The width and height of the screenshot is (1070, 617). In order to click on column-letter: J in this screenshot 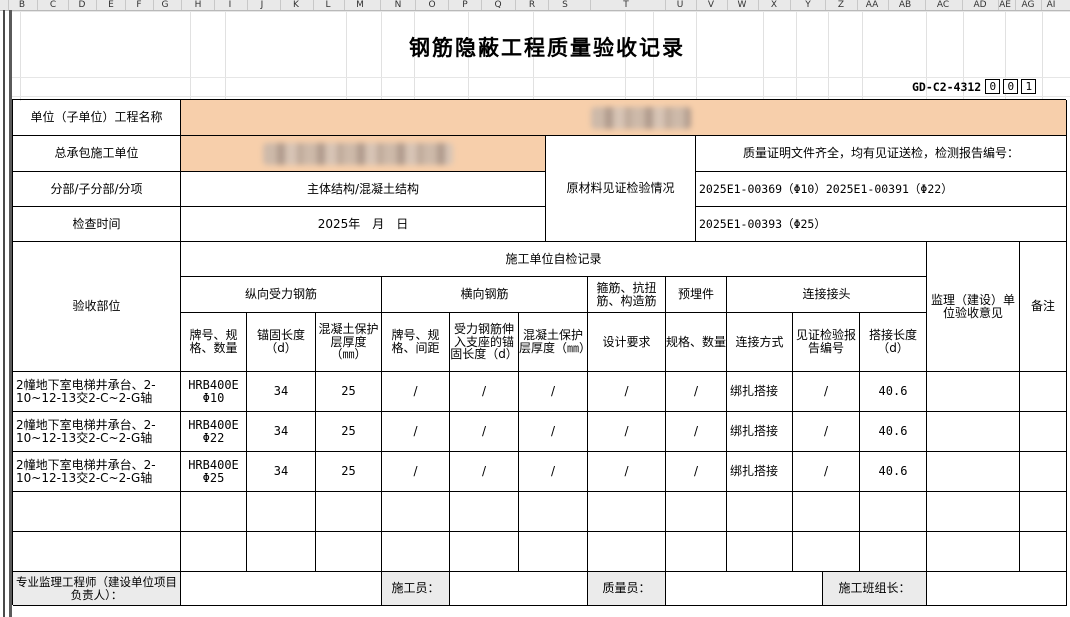, I will do `click(262, 5)`.